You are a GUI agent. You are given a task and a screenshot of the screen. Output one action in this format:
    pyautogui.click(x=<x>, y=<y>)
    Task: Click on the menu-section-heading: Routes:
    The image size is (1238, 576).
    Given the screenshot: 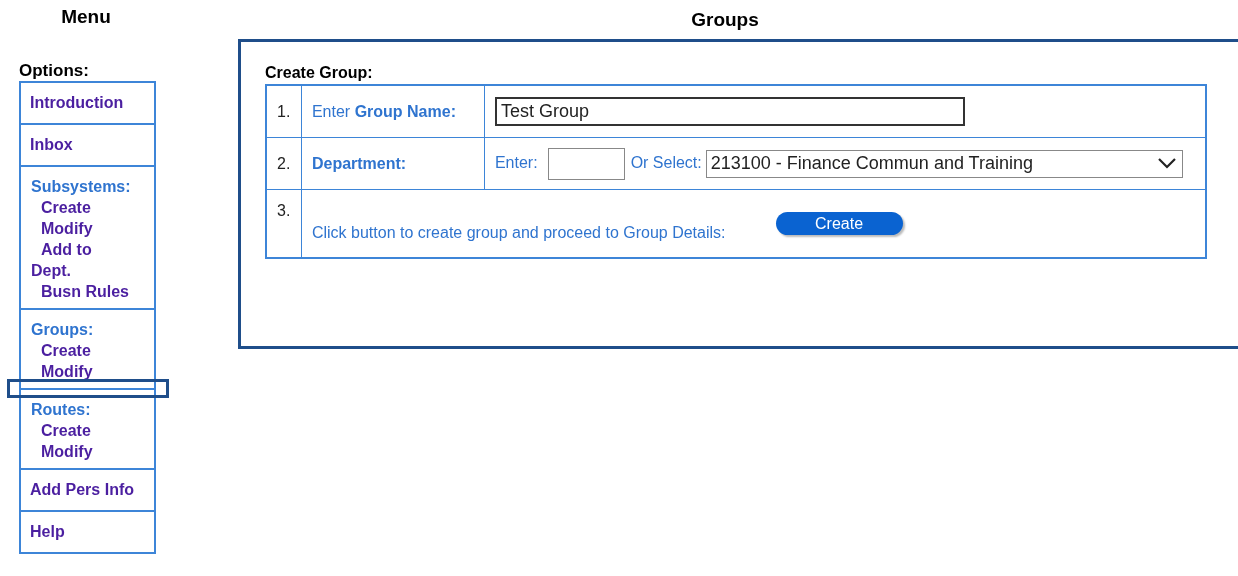 What is the action you would take?
    pyautogui.click(x=61, y=410)
    